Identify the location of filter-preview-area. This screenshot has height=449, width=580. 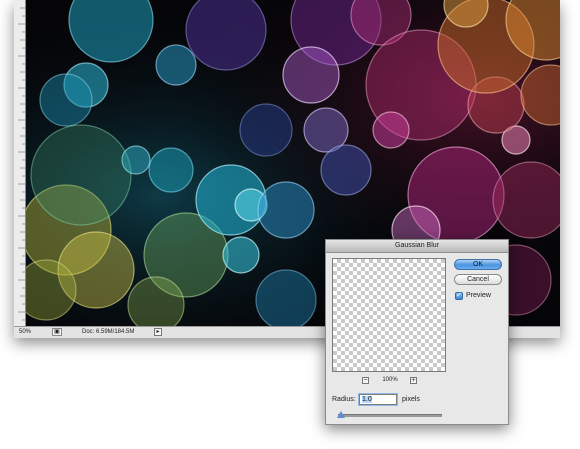
(389, 315).